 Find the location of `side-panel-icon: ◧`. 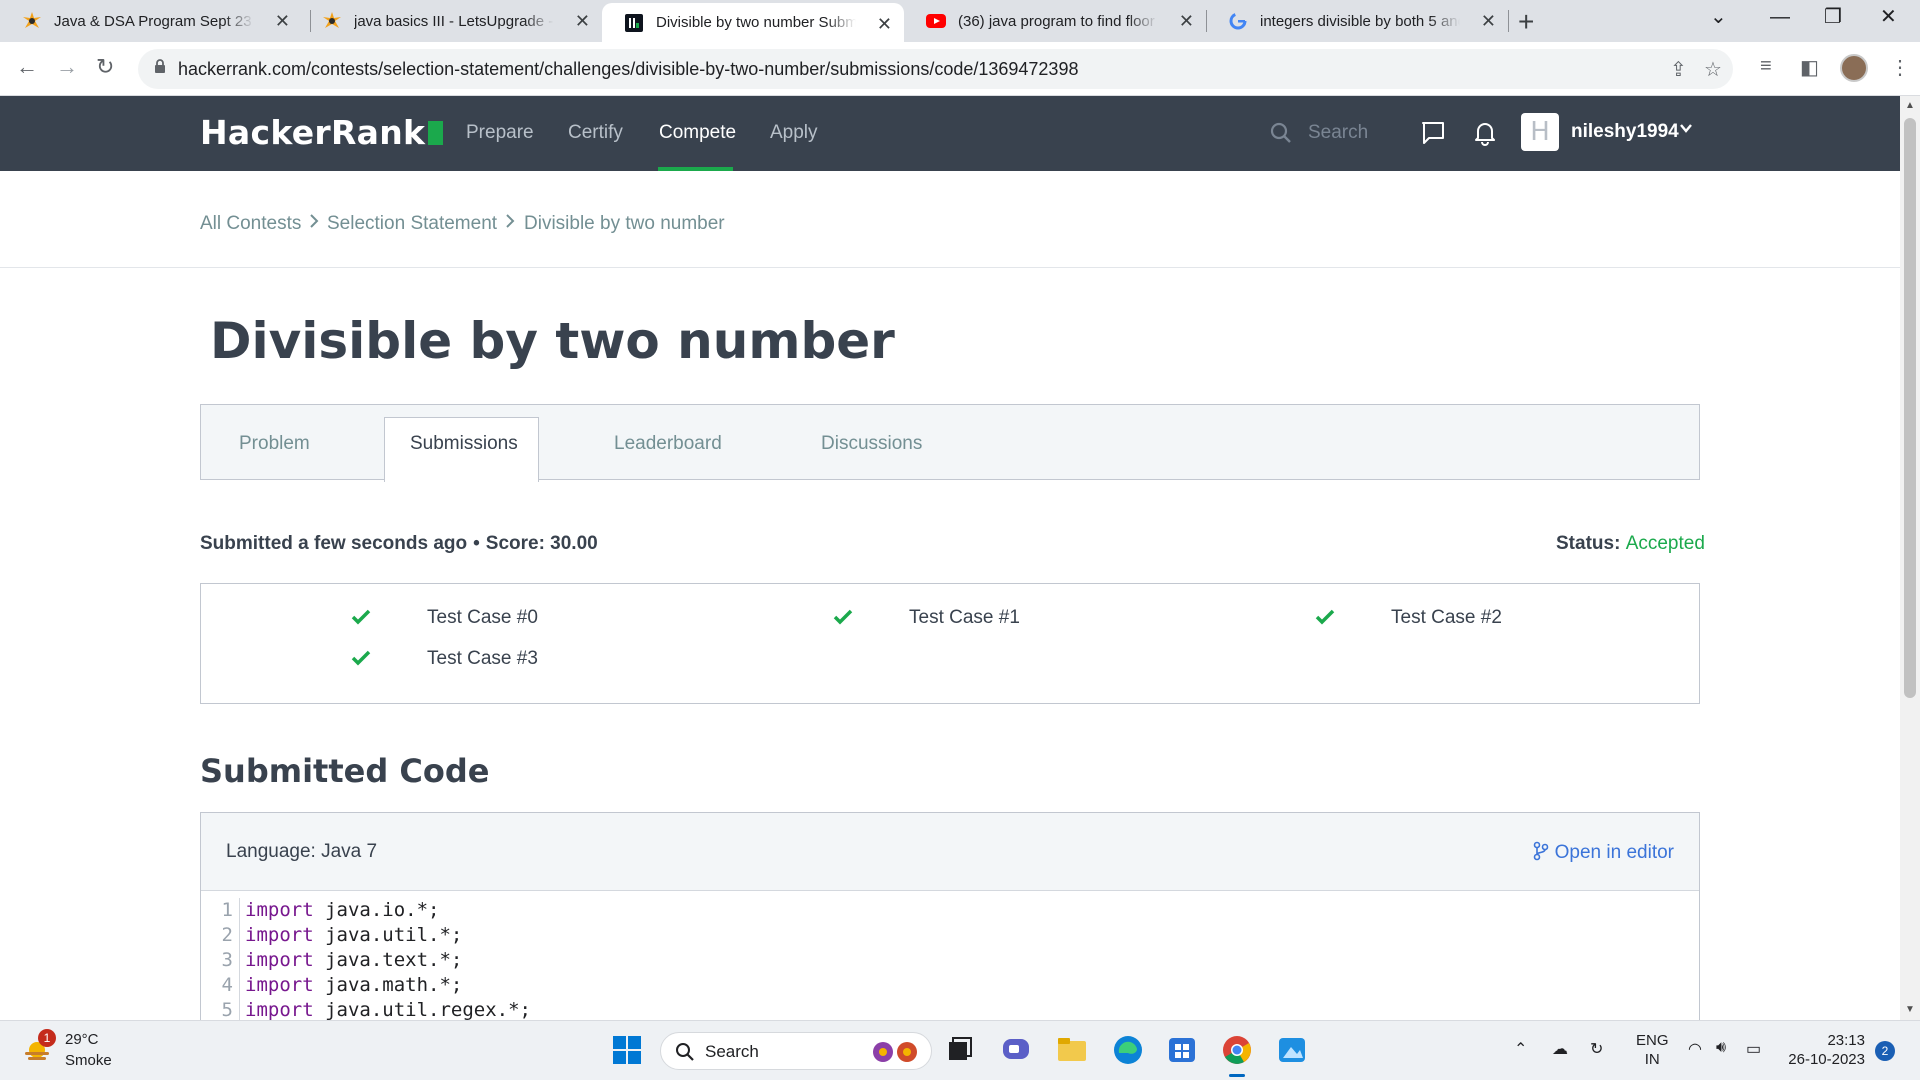

side-panel-icon: ◧ is located at coordinates (1809, 67).